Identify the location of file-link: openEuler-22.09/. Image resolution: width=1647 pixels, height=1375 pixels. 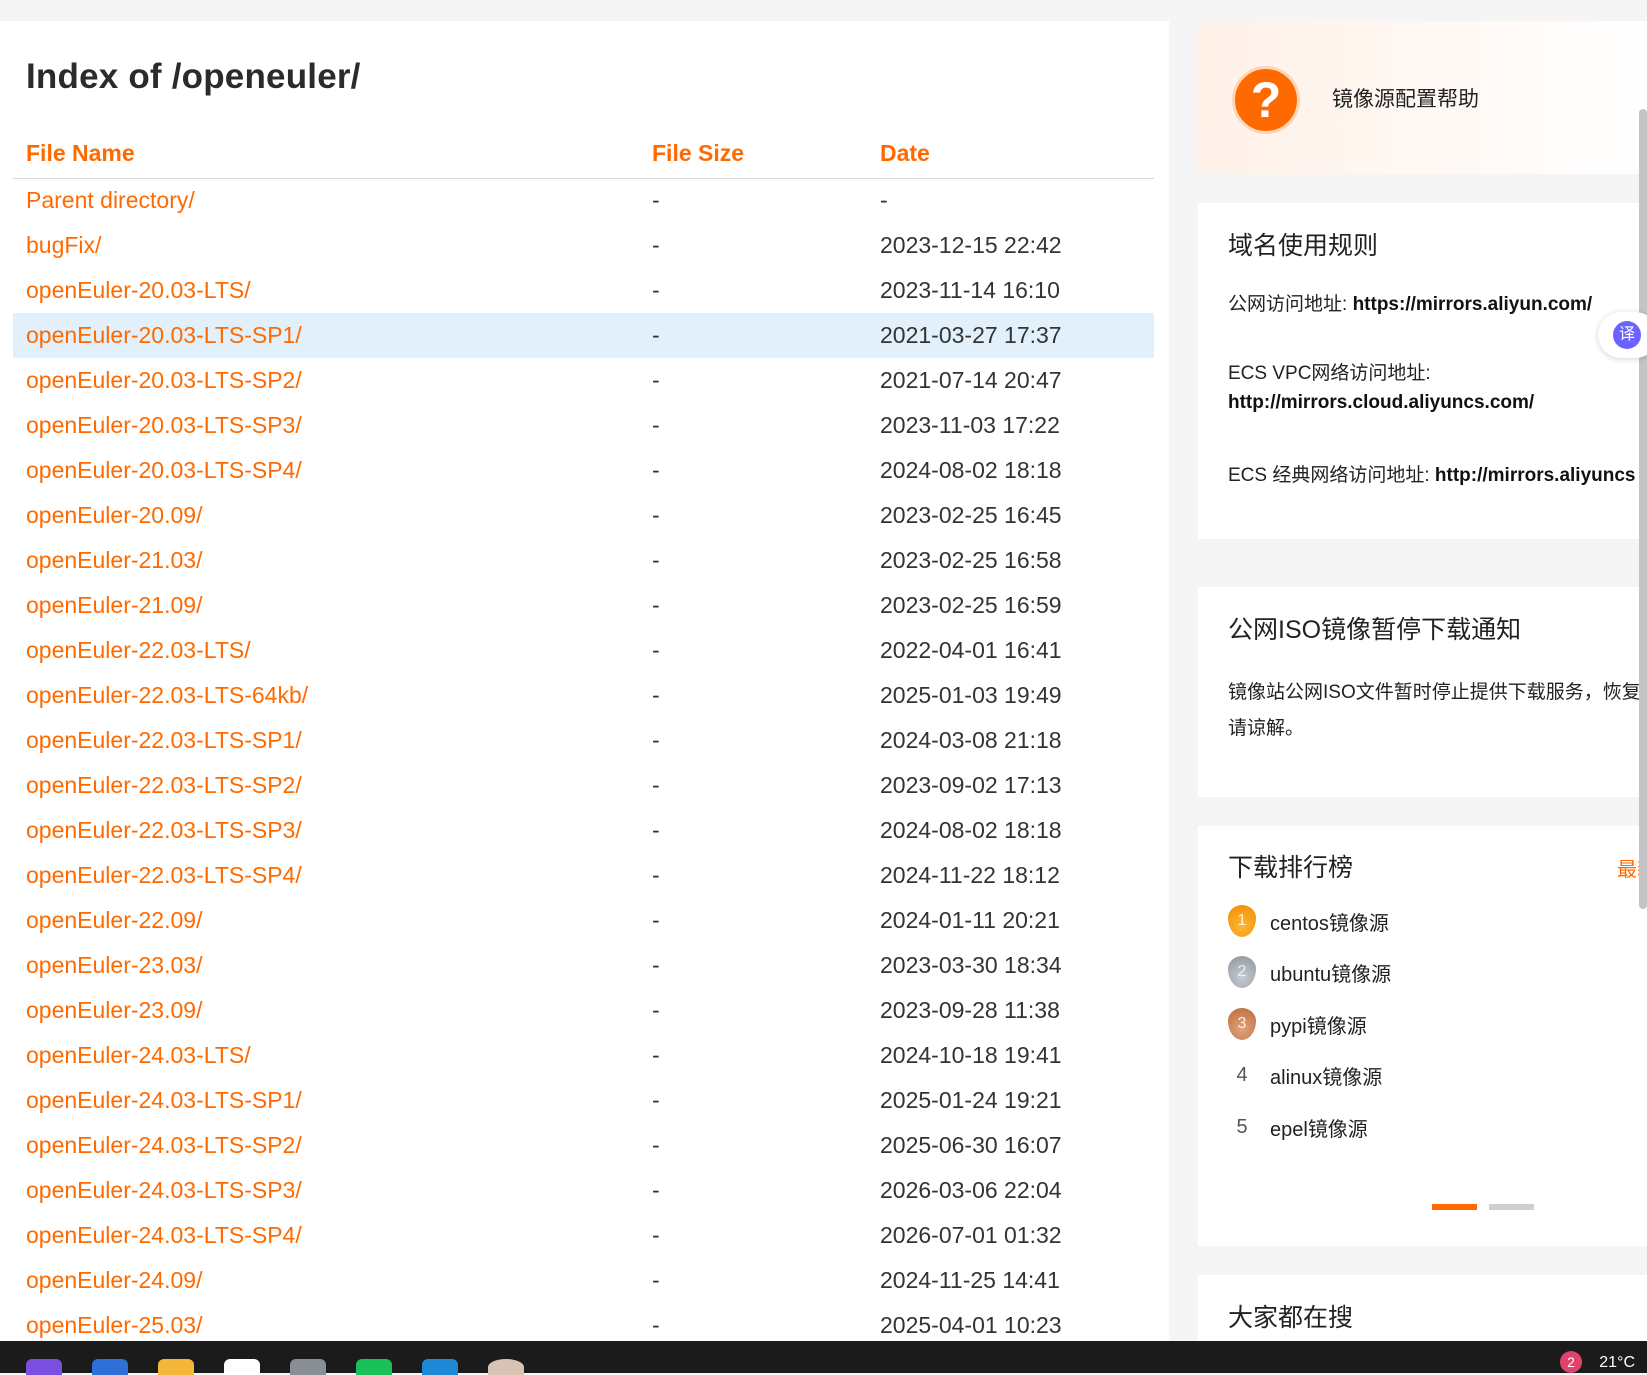
(114, 920).